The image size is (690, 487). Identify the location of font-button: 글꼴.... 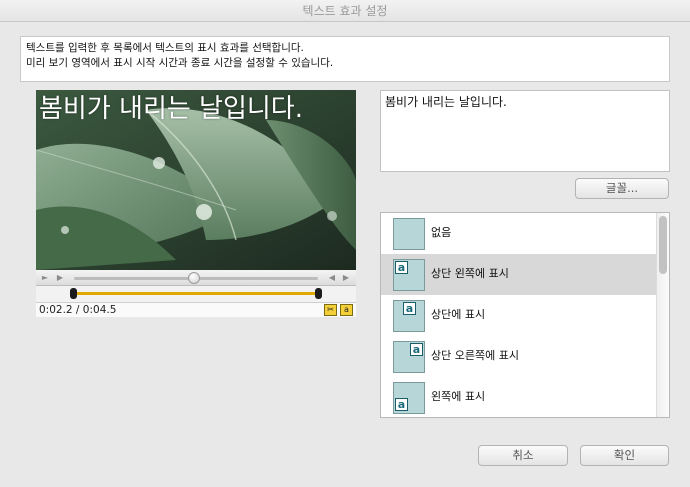
(622, 188).